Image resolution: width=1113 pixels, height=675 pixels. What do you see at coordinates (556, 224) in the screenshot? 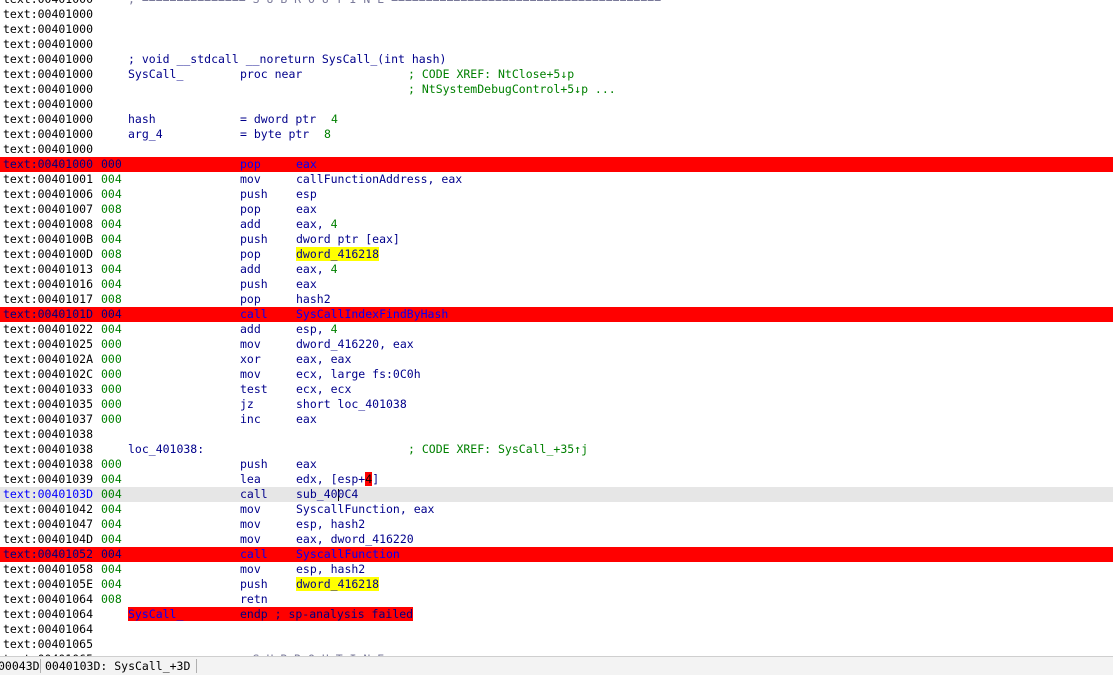
I see `listing-line: text:00401008 004 add eax, 4` at bounding box center [556, 224].